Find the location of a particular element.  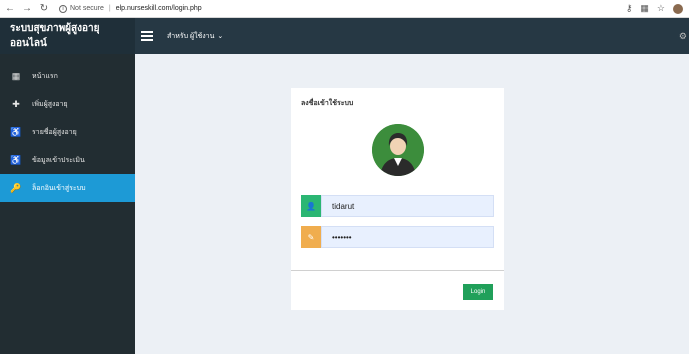

hamburger-menu-icon is located at coordinates (147, 36).